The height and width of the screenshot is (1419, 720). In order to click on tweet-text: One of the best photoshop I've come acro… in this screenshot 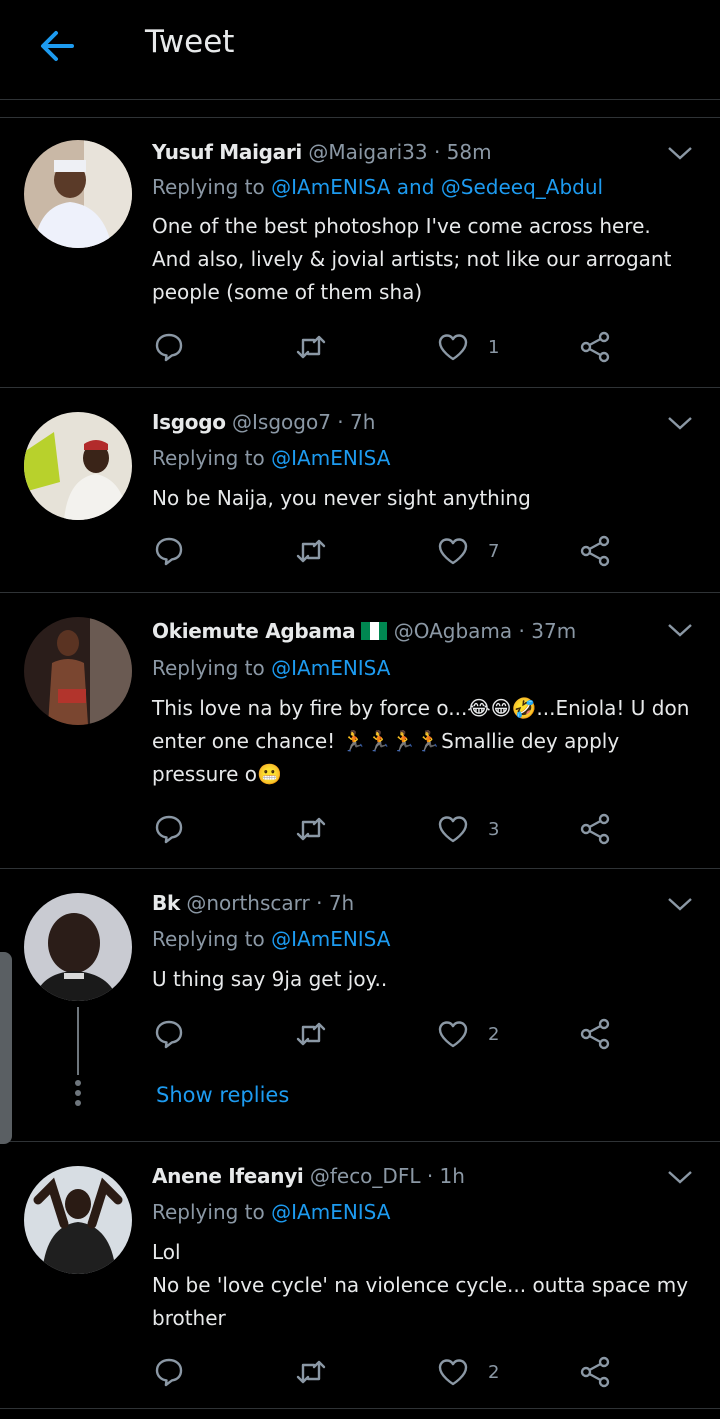, I will do `click(412, 259)`.